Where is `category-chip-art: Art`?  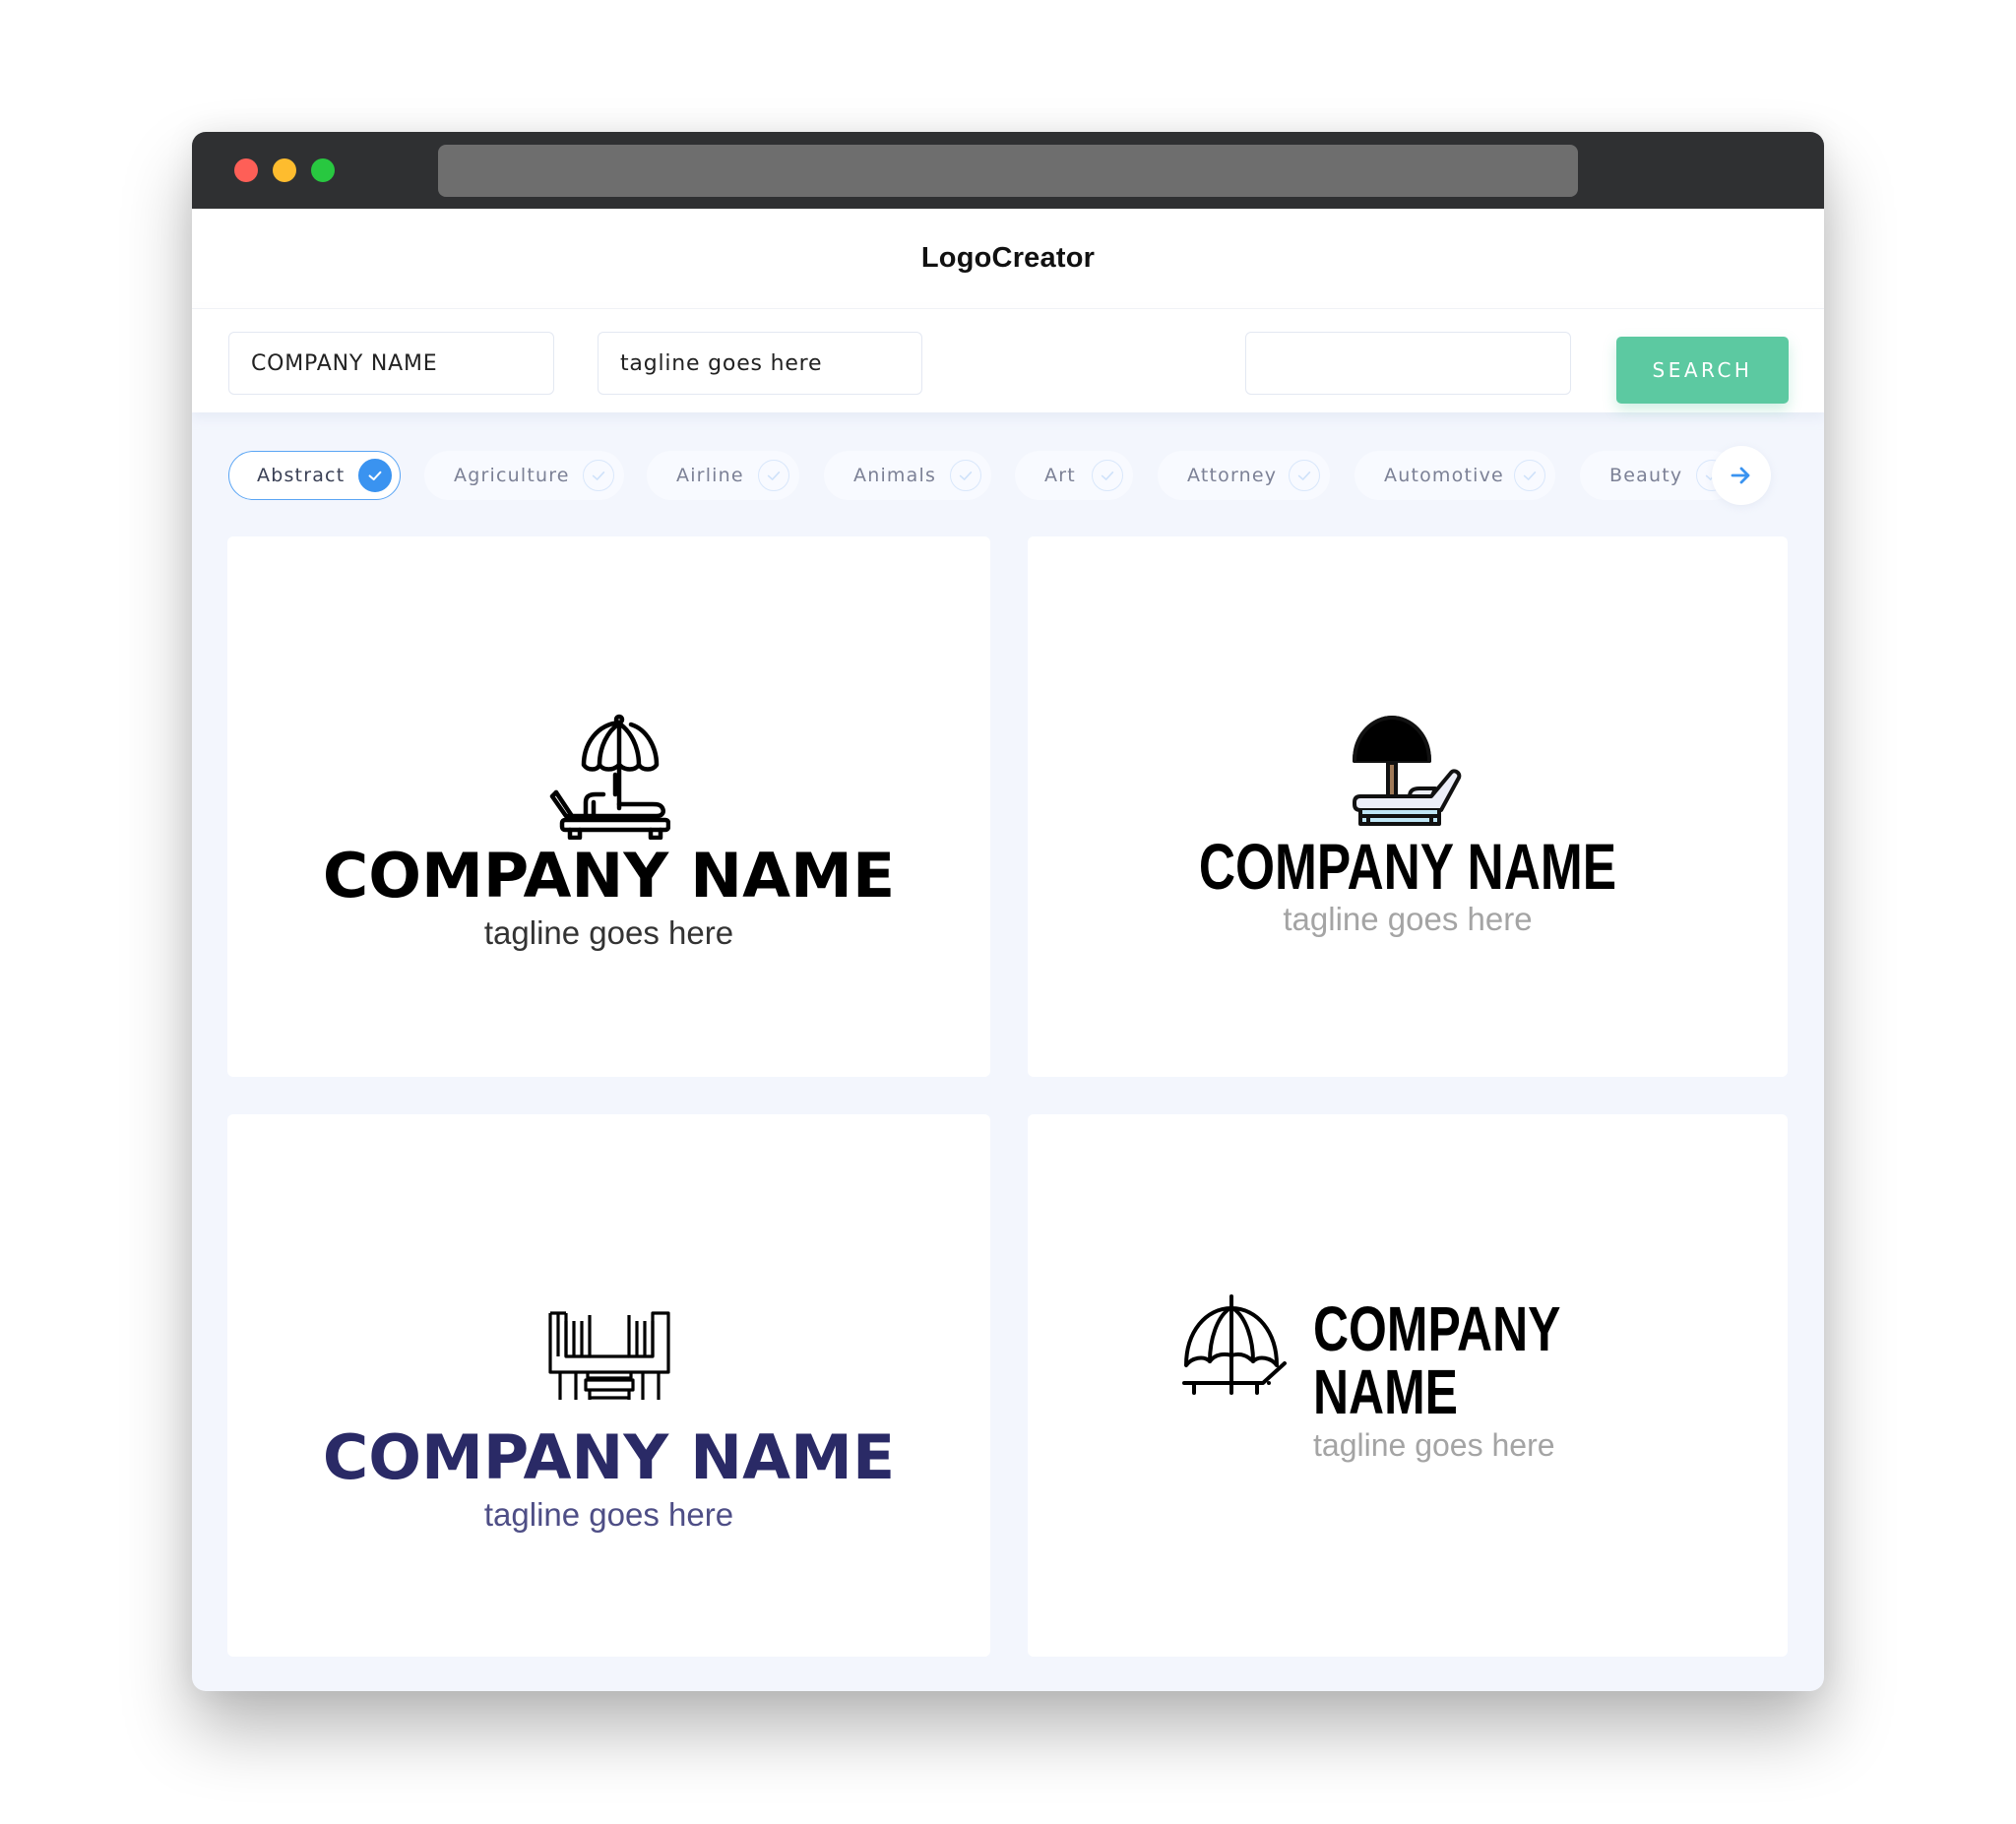 category-chip-art: Art is located at coordinates (1074, 475).